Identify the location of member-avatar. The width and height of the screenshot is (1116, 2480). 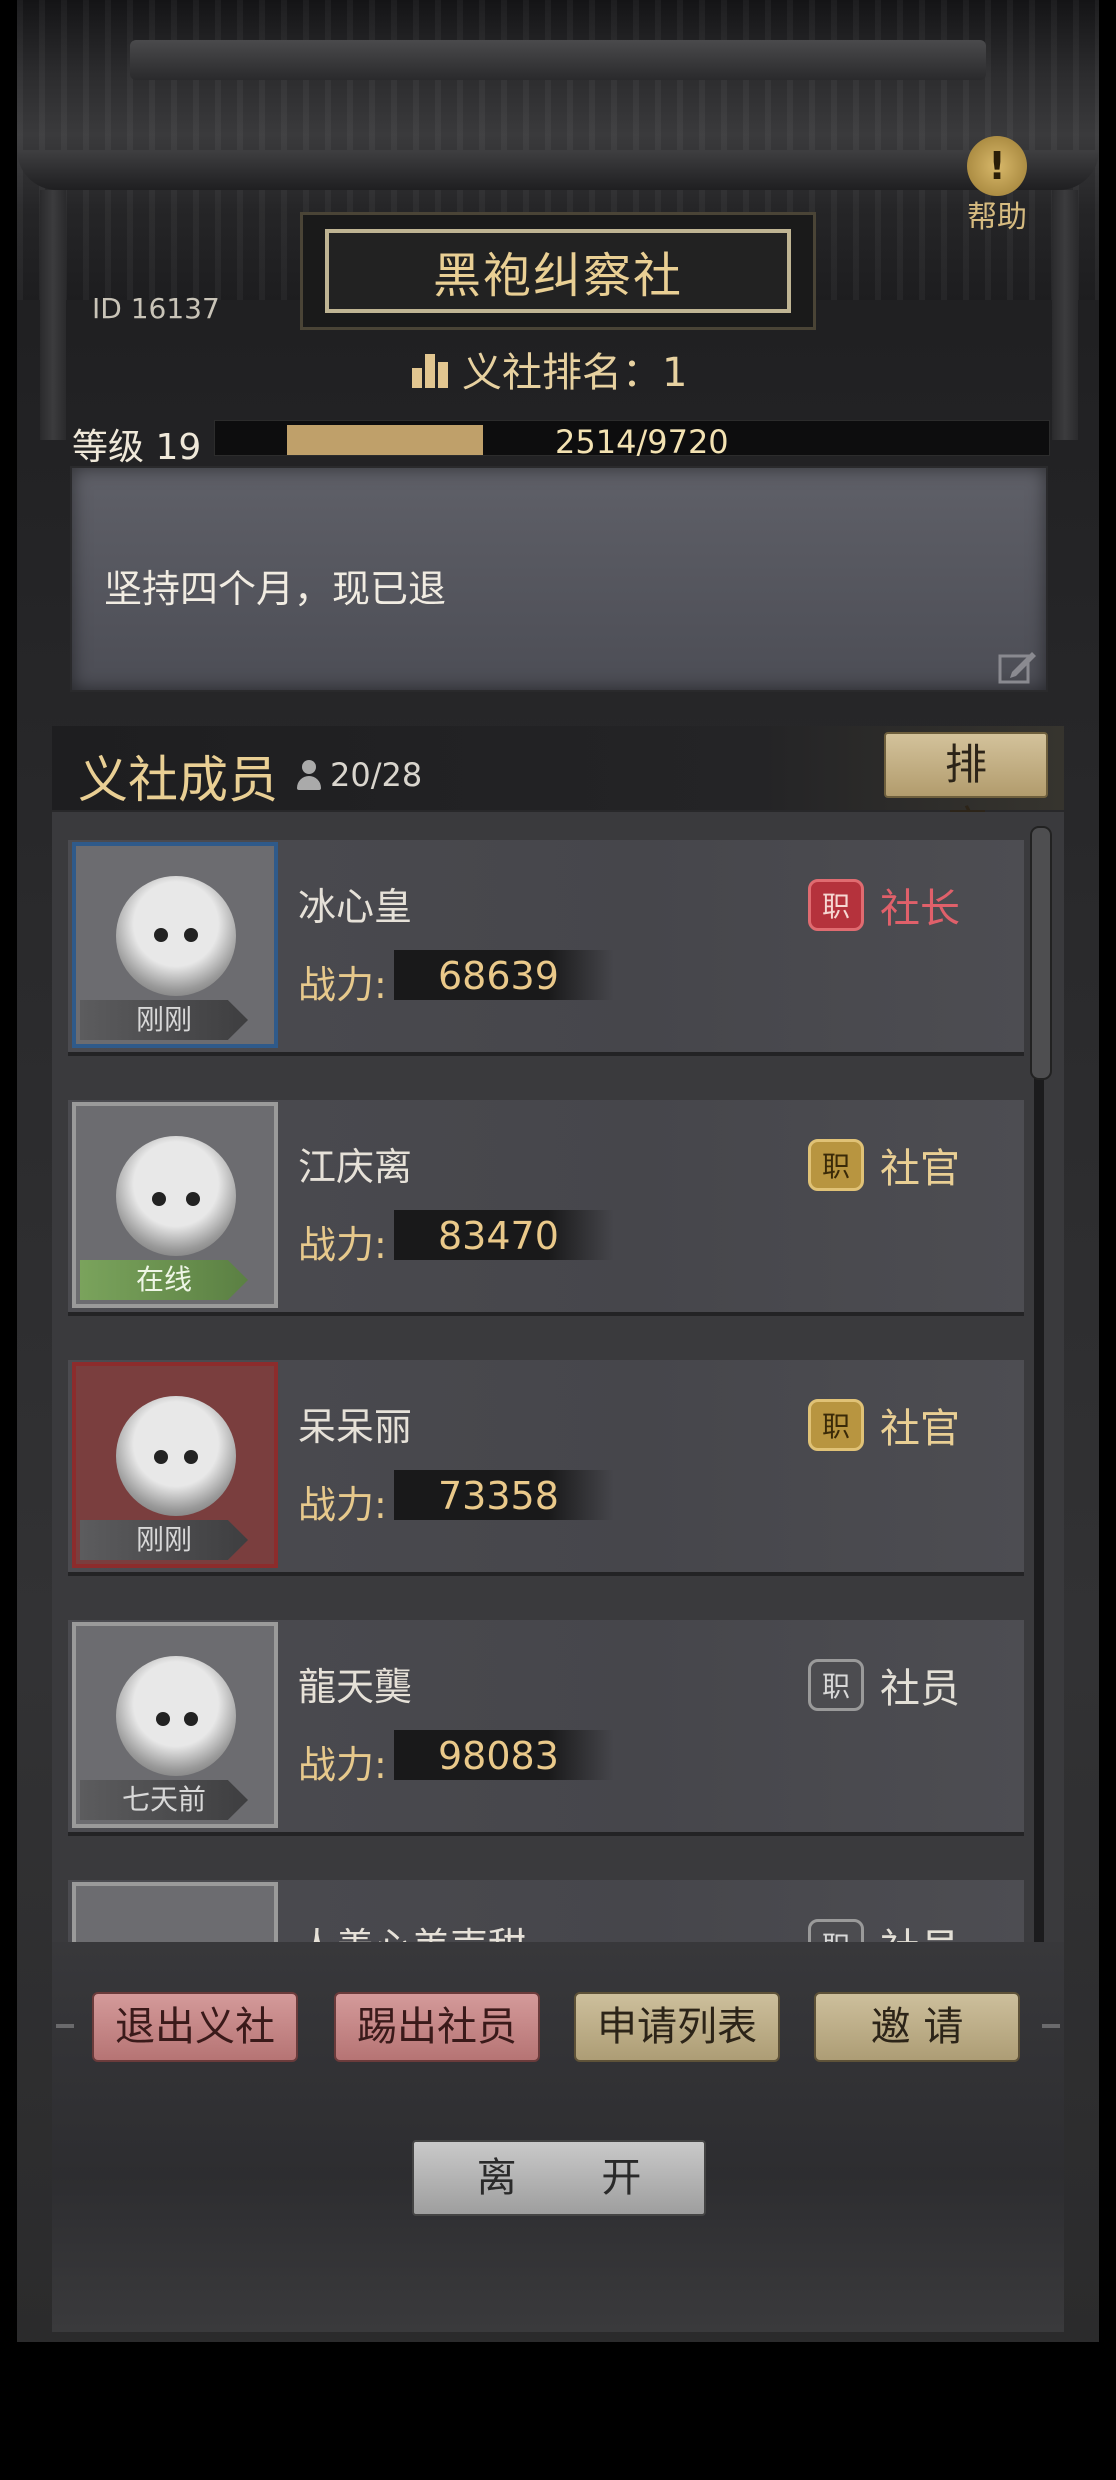
(175, 1912).